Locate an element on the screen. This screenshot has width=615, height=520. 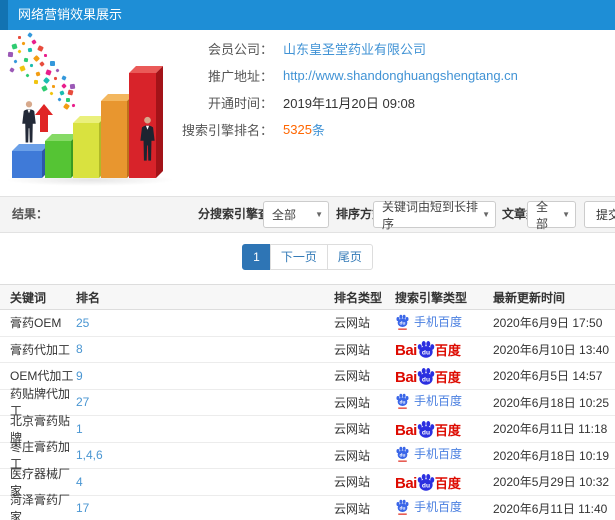
header-engine: 搜索引擎类型 is located at coordinates (431, 297).